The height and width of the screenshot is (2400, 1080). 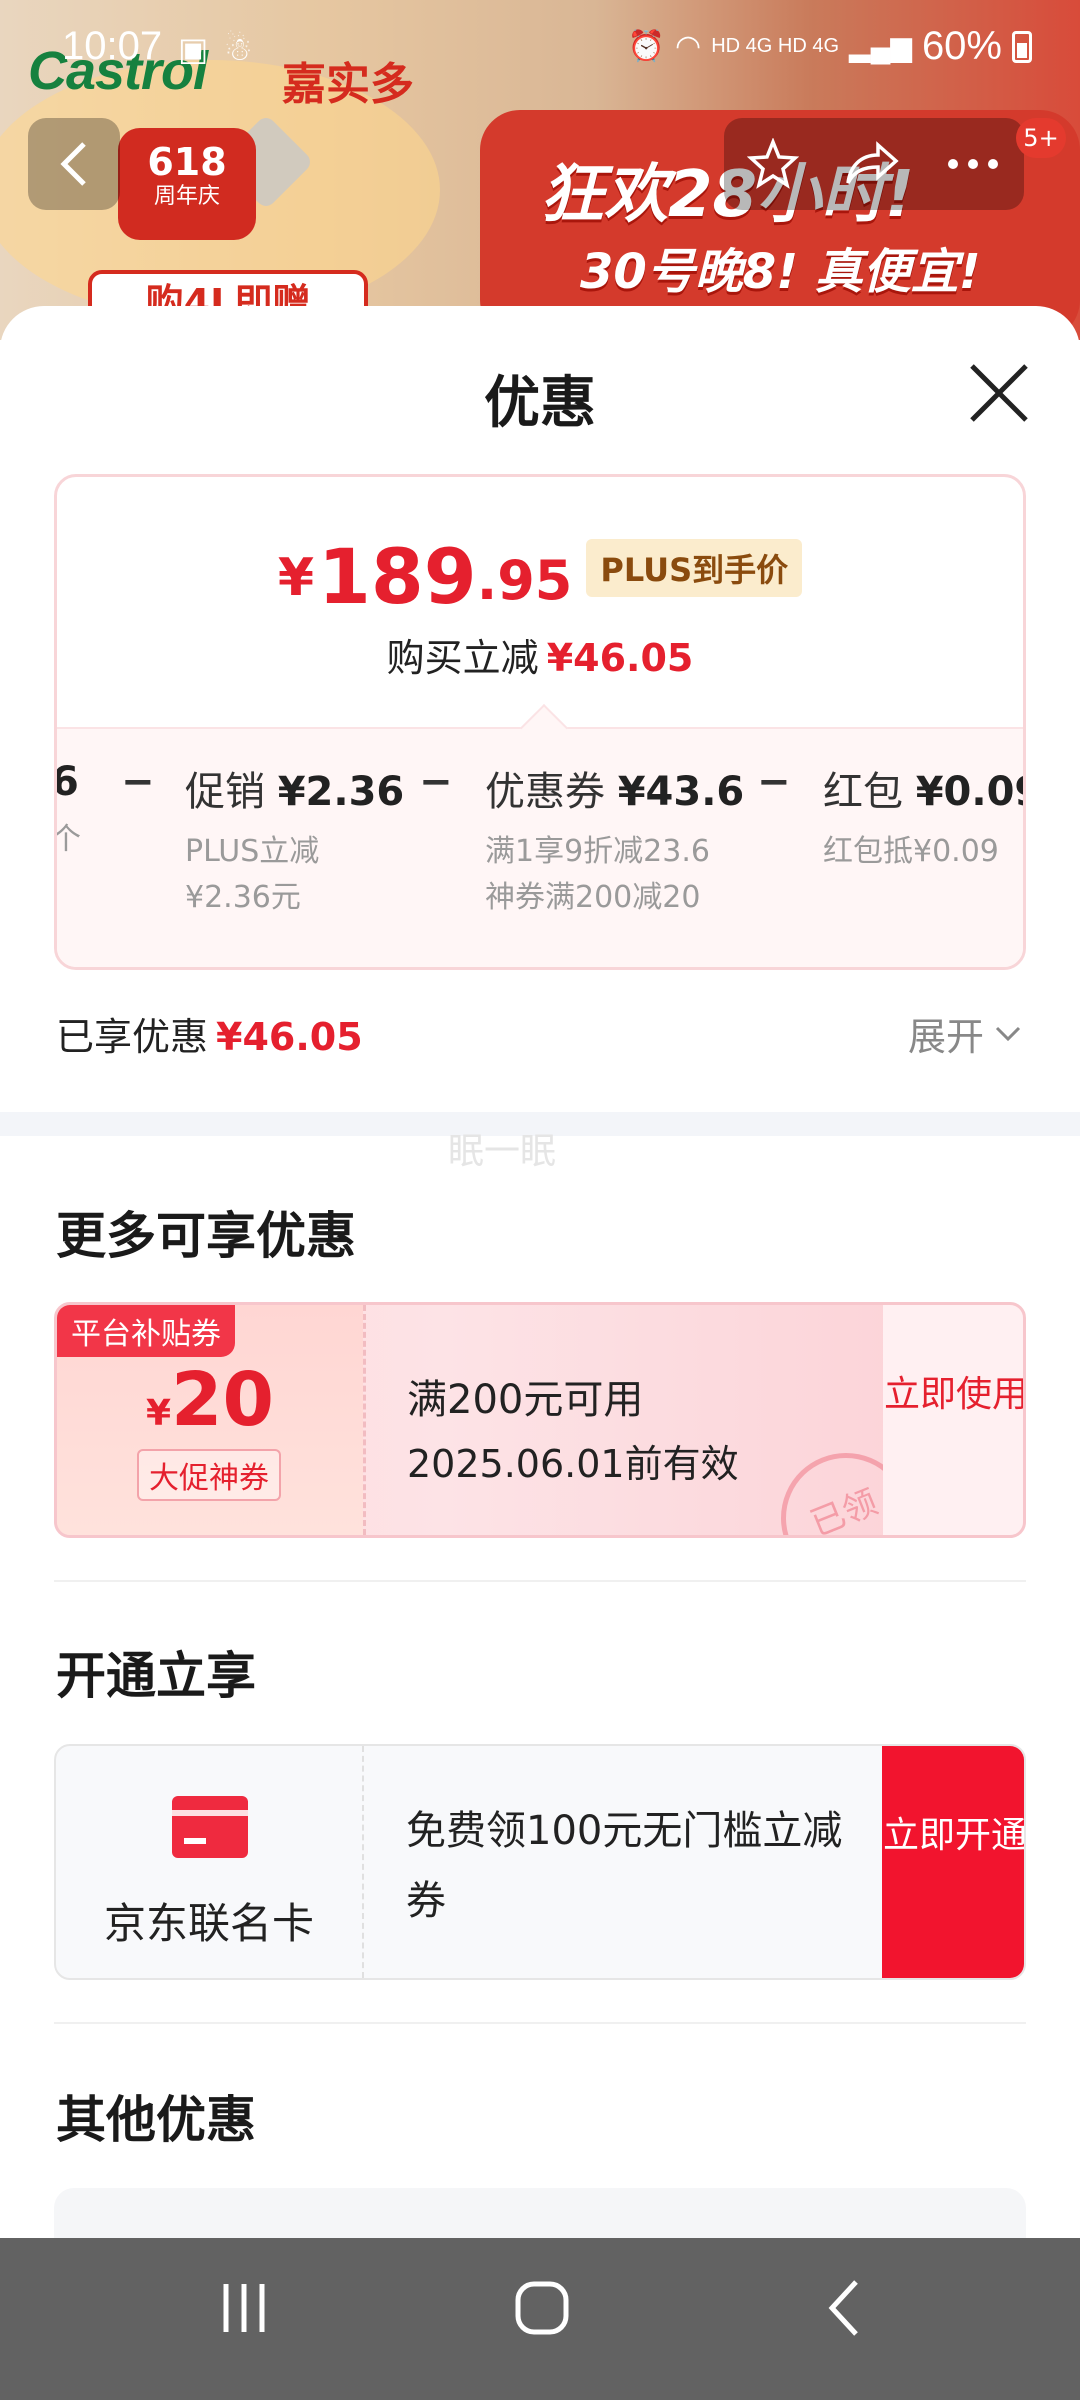 What do you see at coordinates (244, 2308) in the screenshot?
I see `recent-apps-icon` at bounding box center [244, 2308].